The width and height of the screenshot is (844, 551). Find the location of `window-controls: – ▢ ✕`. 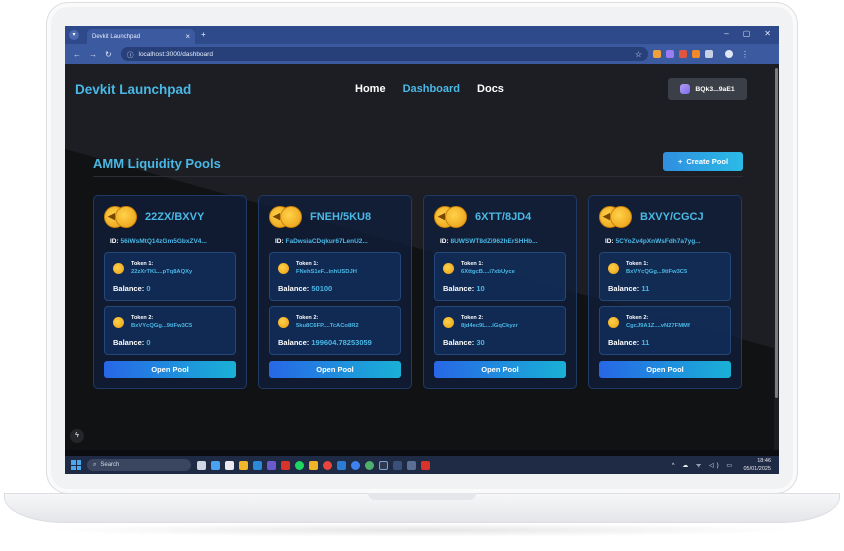

window-controls: – ▢ ✕ is located at coordinates (747, 33).